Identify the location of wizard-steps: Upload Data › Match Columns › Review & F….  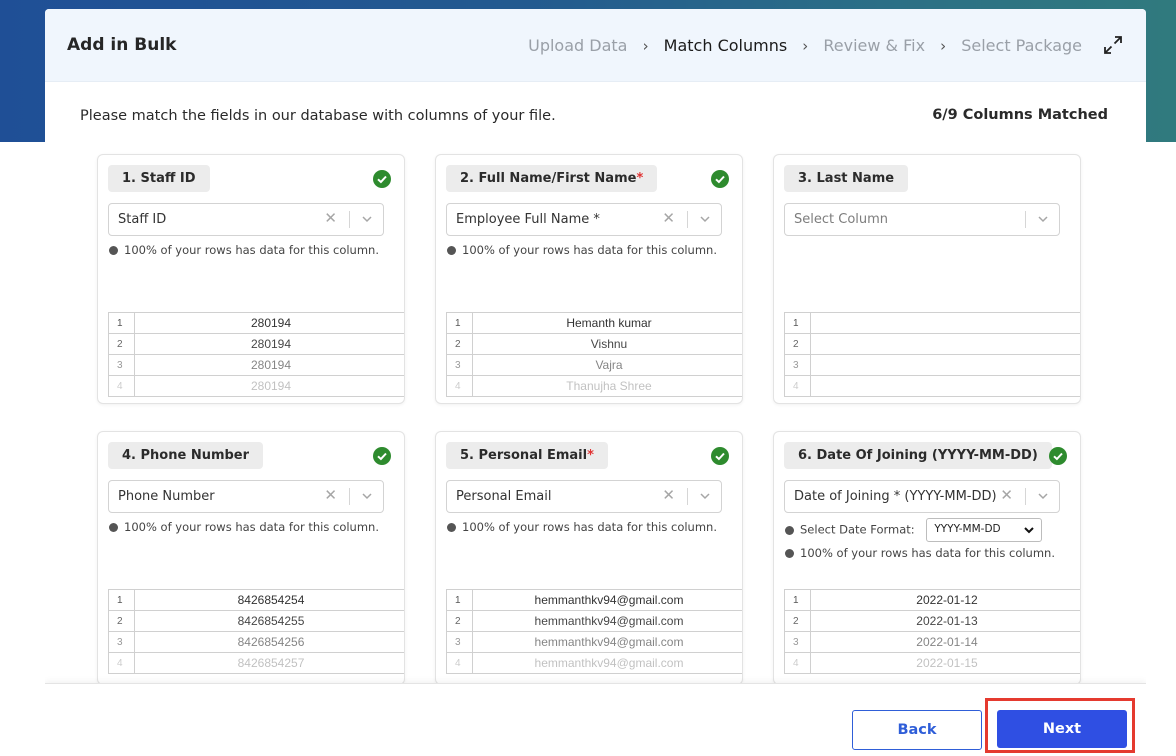
(805, 45).